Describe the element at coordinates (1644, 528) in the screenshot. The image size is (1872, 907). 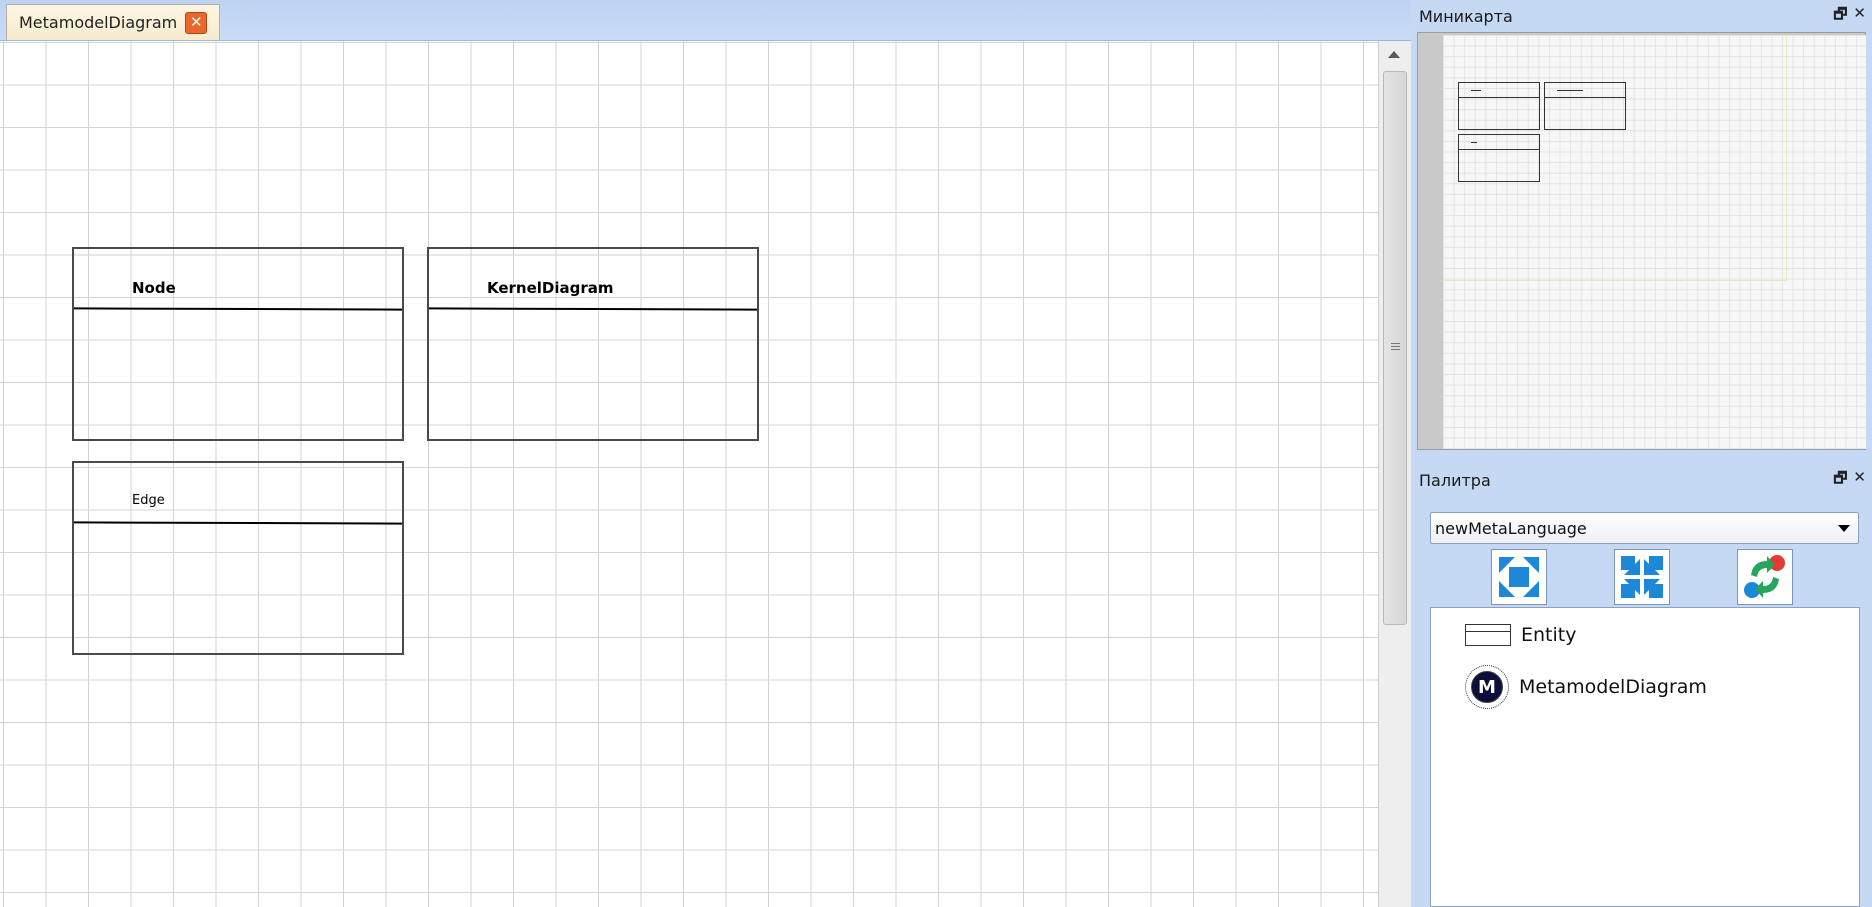
I see `language-select: newMetaLanguage` at that location.